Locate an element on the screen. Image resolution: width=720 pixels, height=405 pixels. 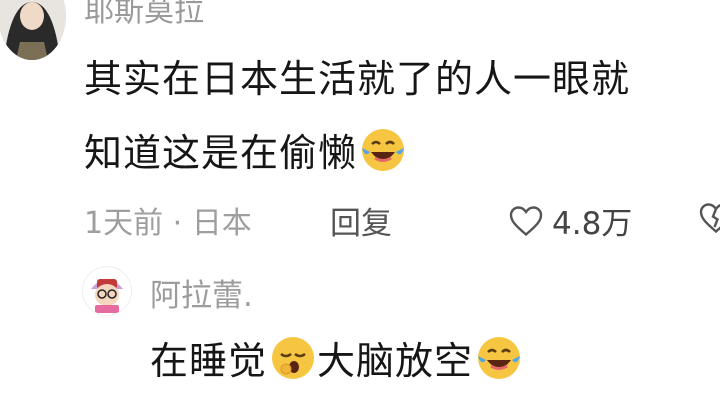
avatar-image is located at coordinates (33, 30).